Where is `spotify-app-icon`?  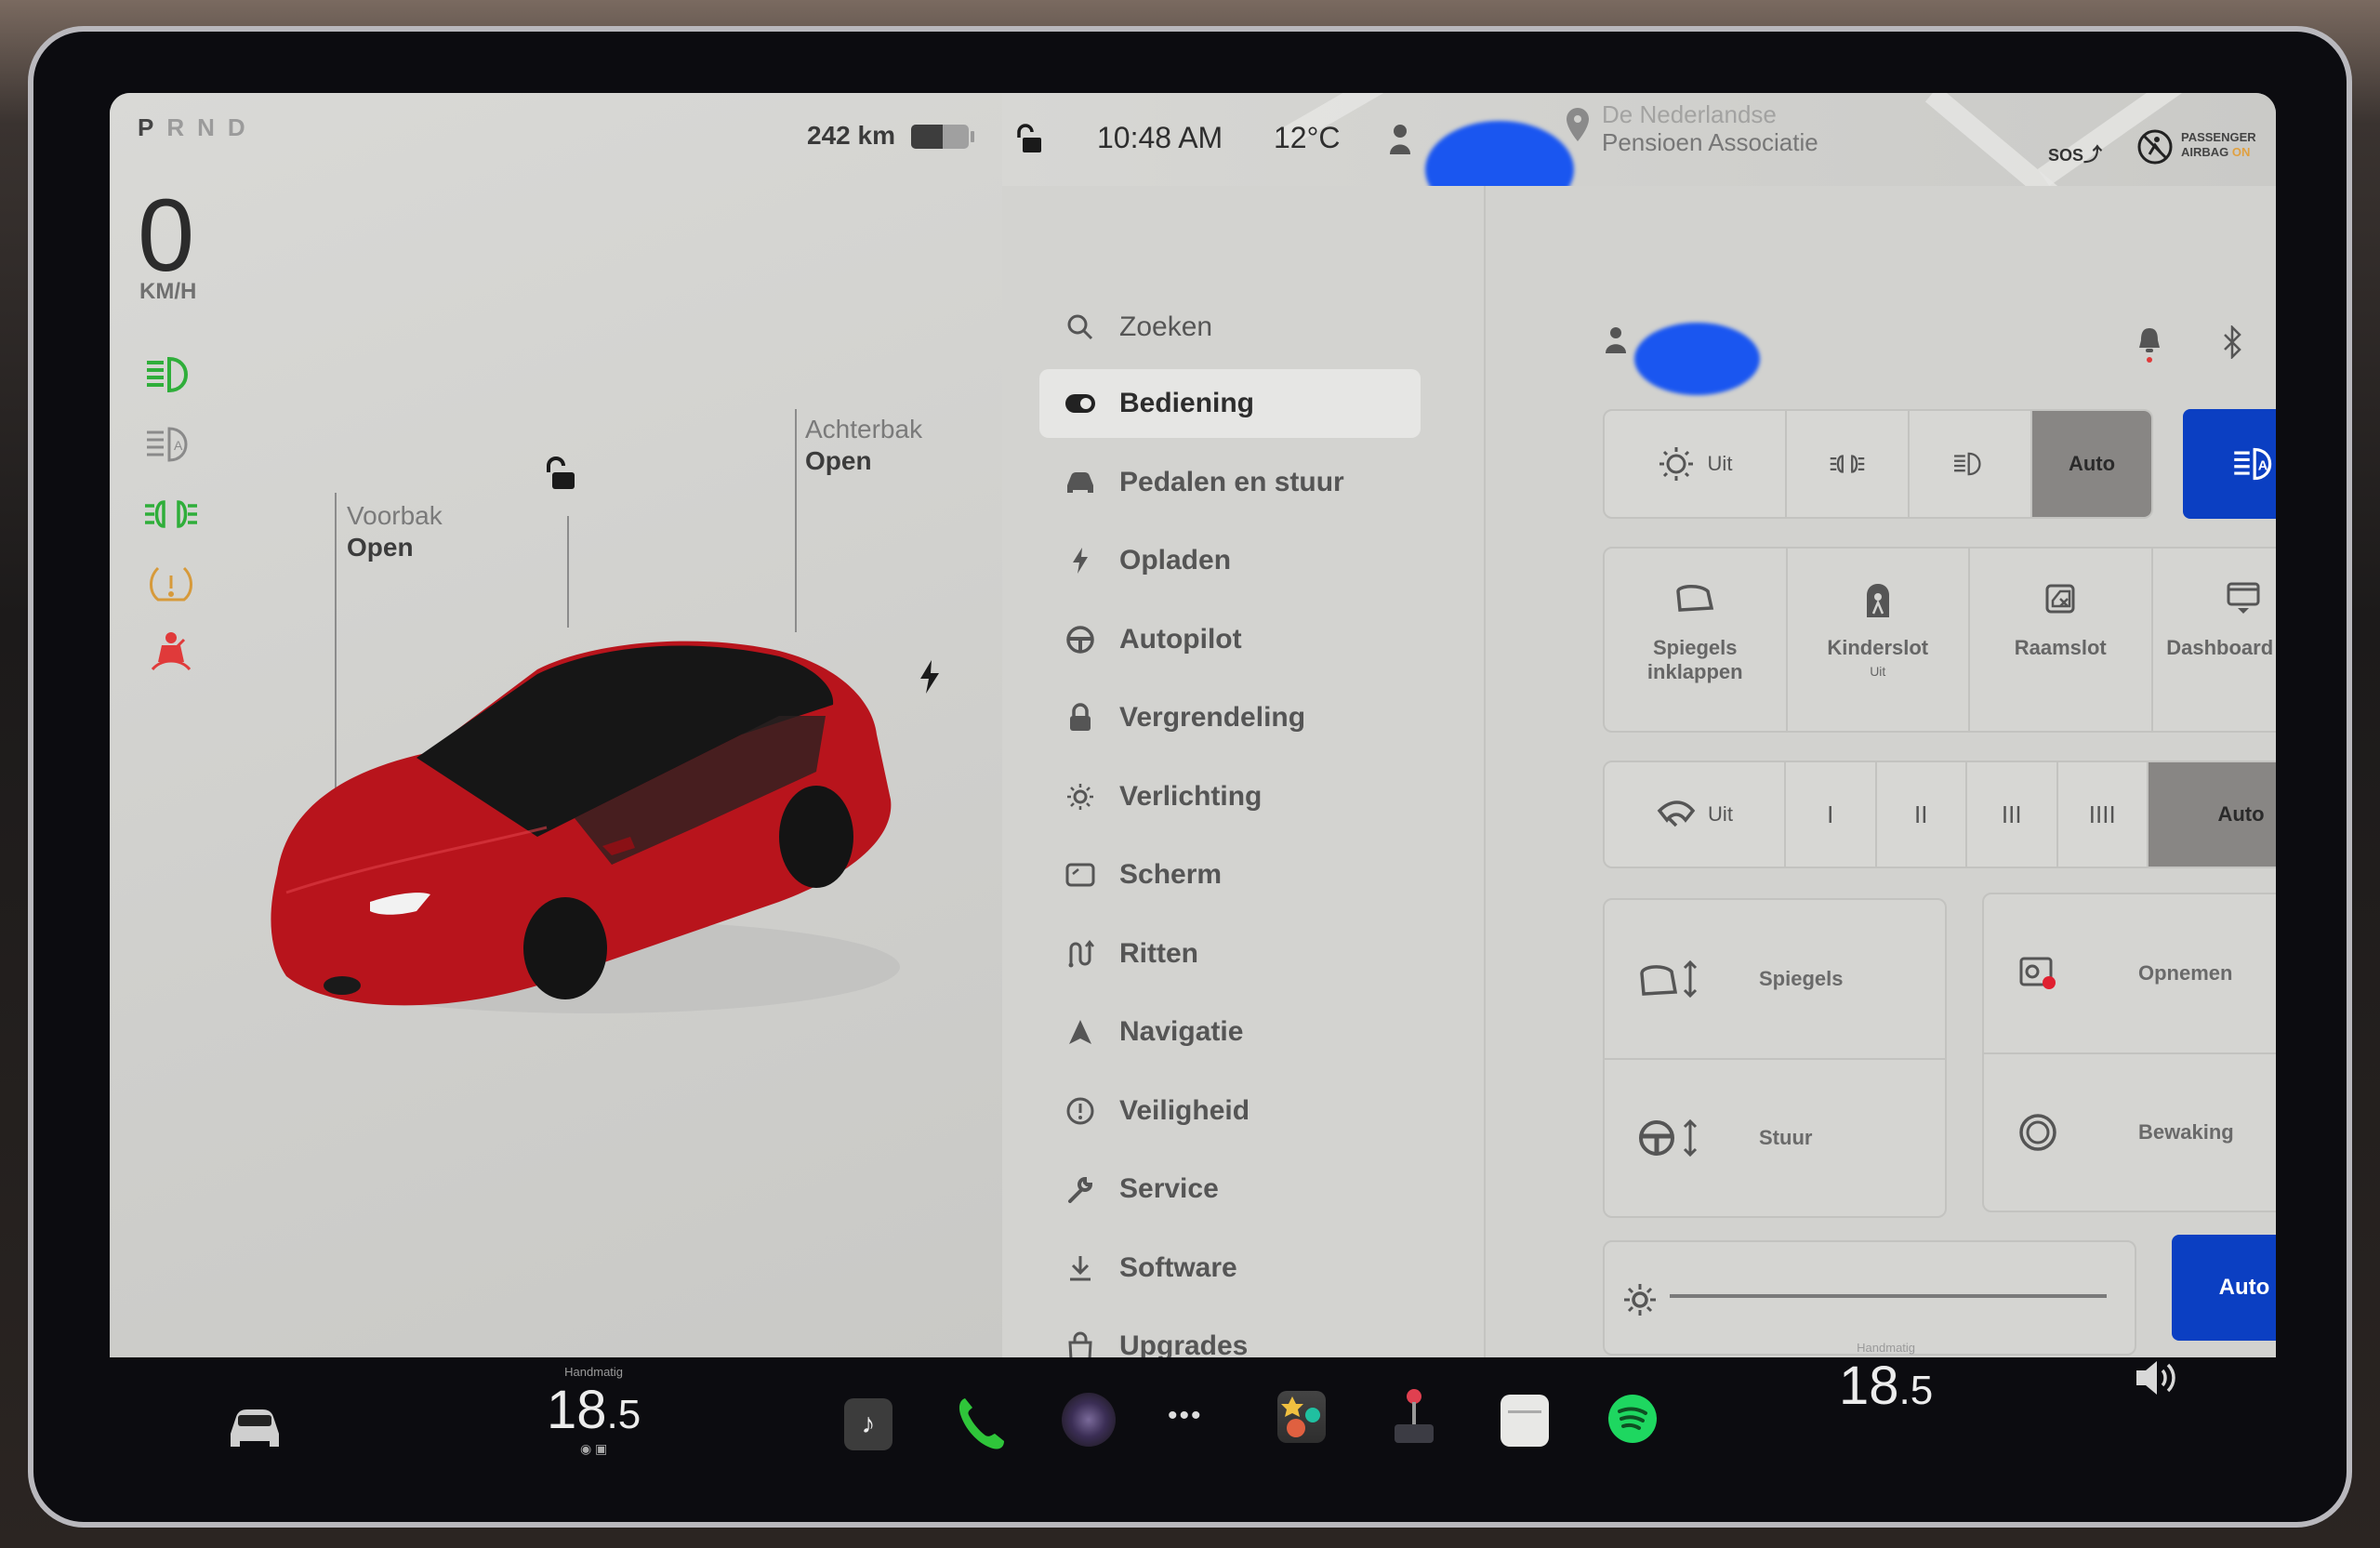
spotify-app-icon is located at coordinates (1632, 1419).